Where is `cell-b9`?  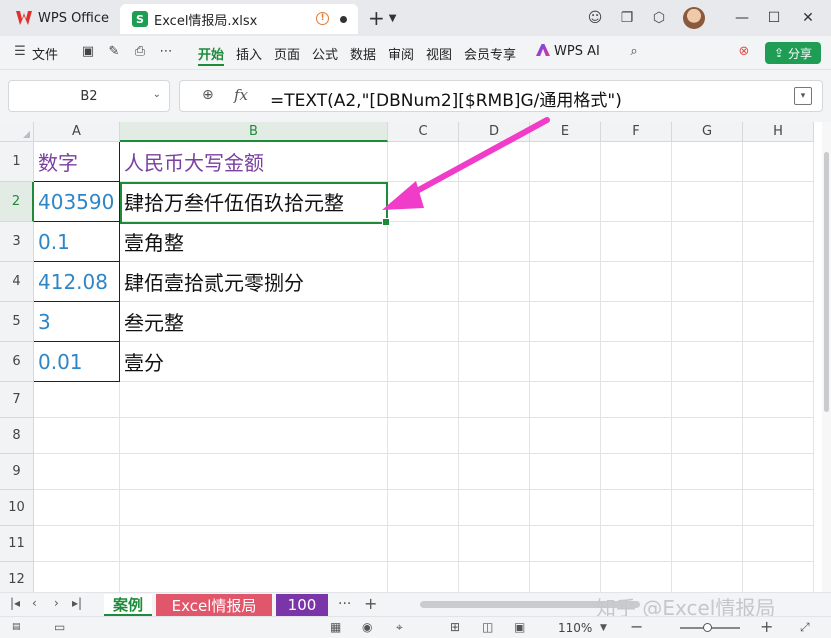
cell-b9 is located at coordinates (254, 472).